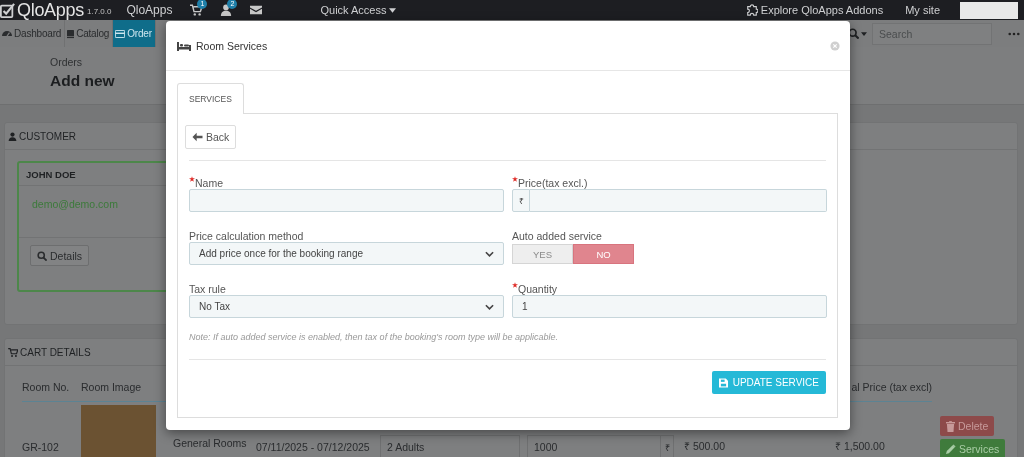  What do you see at coordinates (374, 337) in the screenshot?
I see `note-text: Note: If auto added service is enabled, then tax of the booking's room type will be applicable.` at bounding box center [374, 337].